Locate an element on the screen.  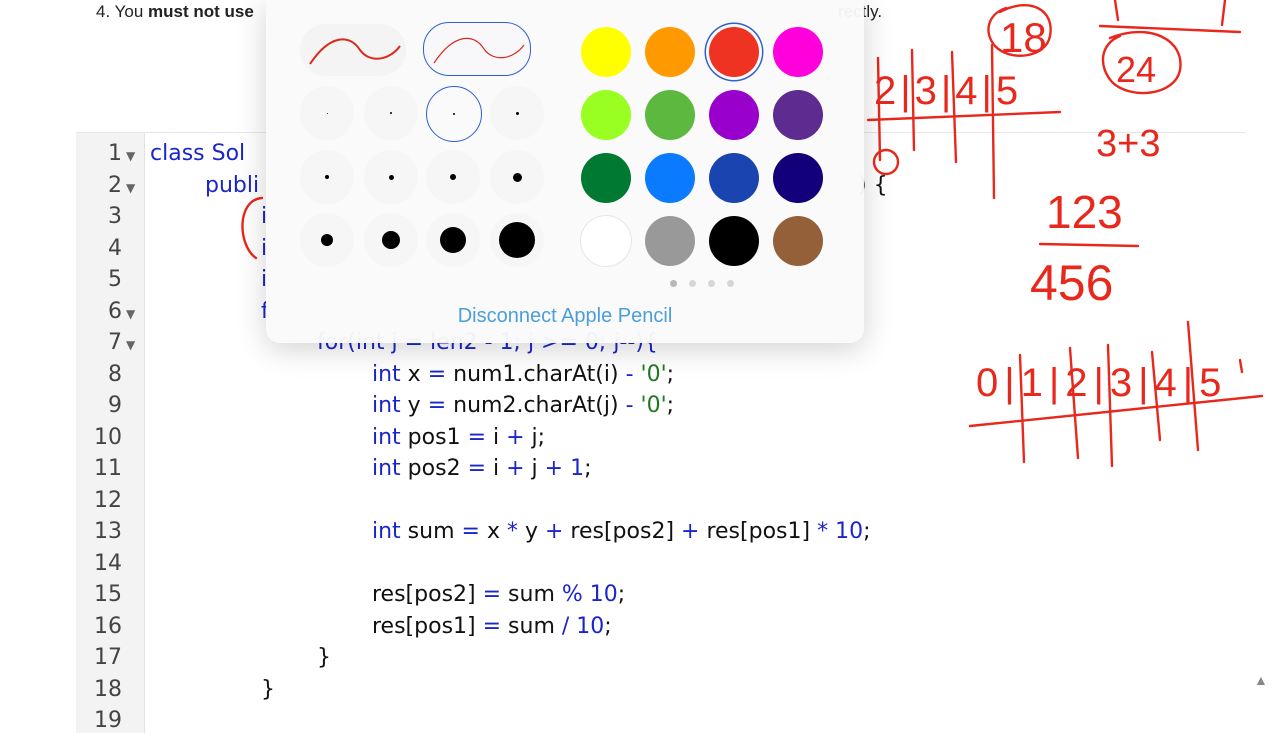
code-token: pos1 is located at coordinates (434, 437).